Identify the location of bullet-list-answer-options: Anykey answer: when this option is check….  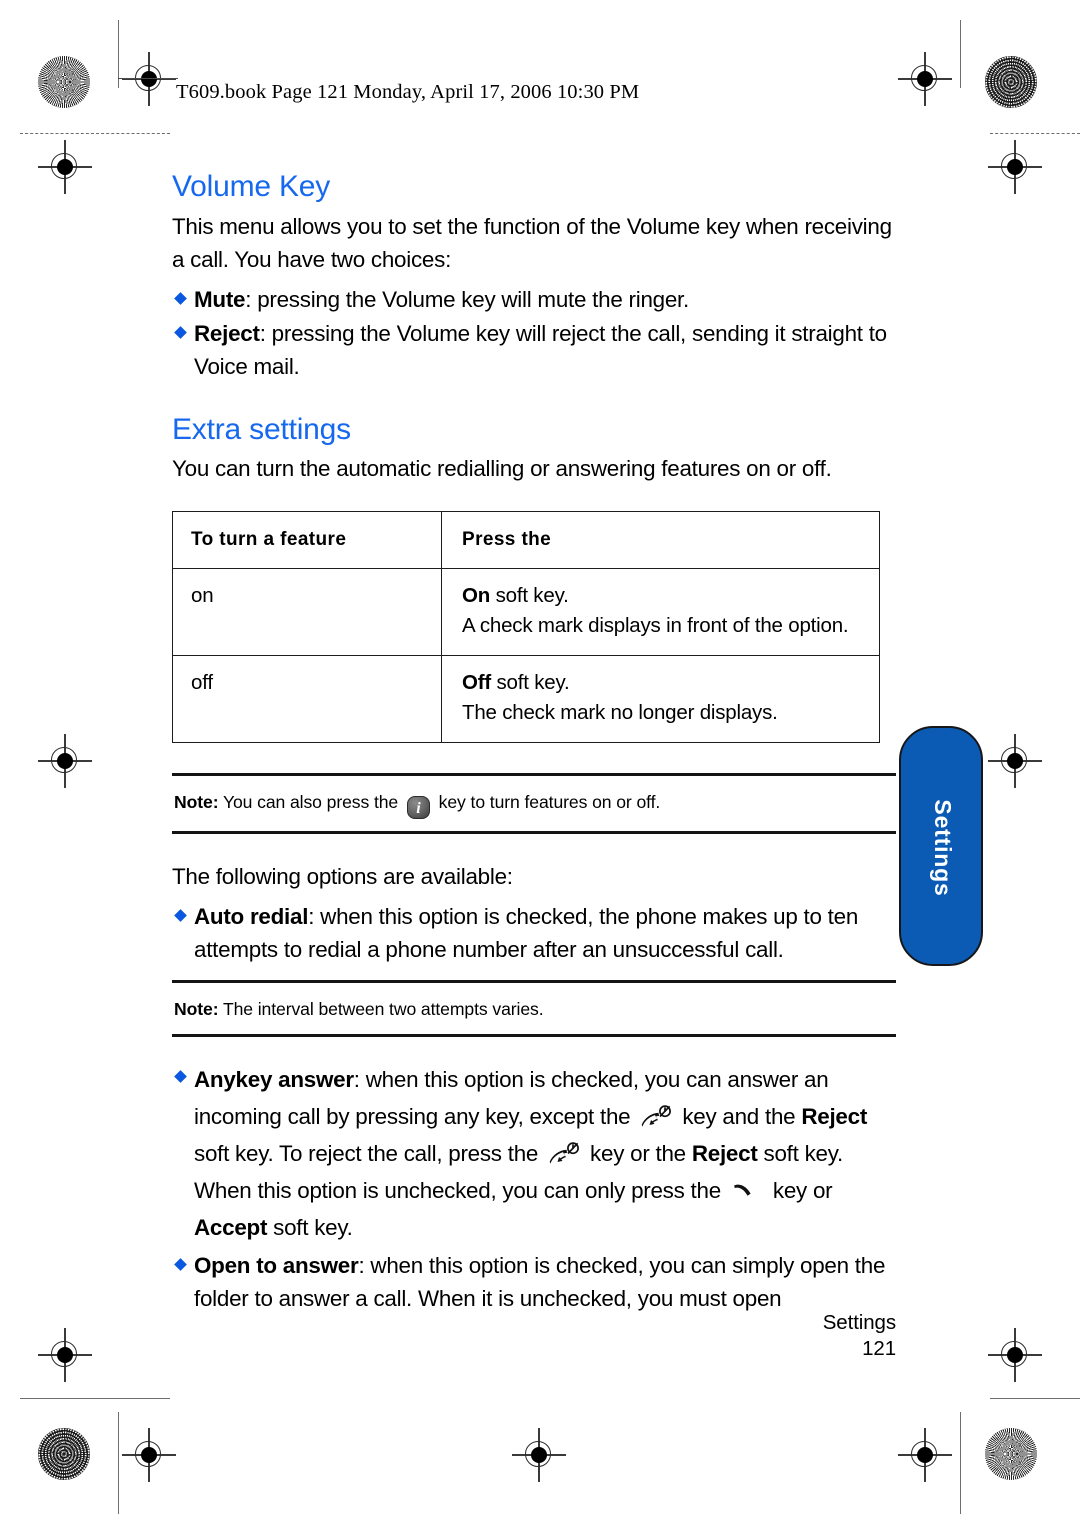
(534, 1188).